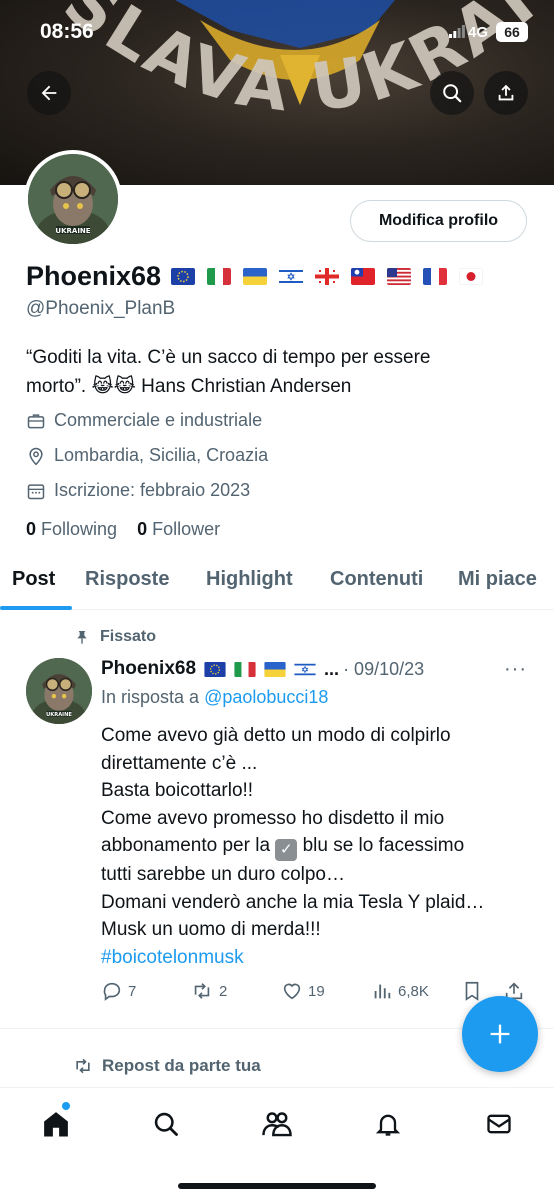 The image size is (554, 1200). Describe the element at coordinates (36, 456) in the screenshot. I see `location-pin-icon` at that location.